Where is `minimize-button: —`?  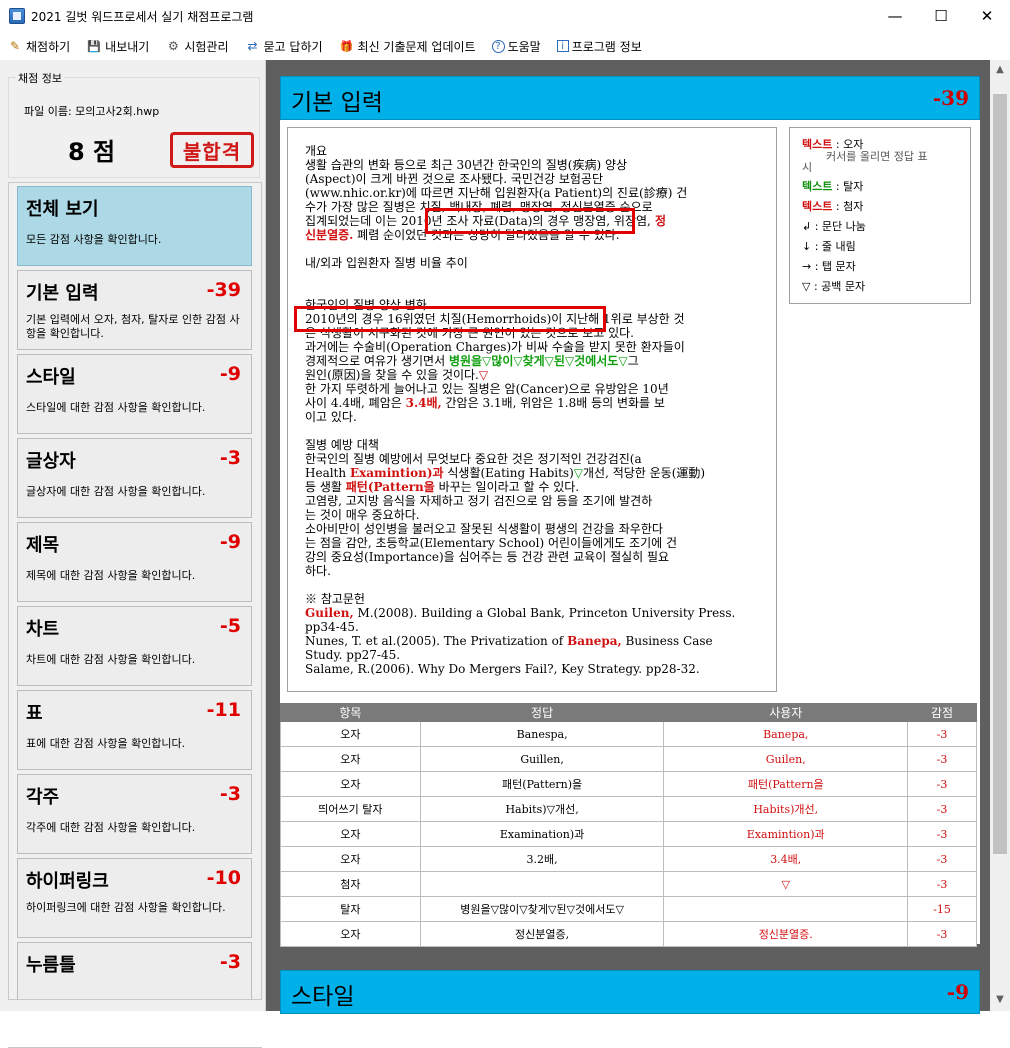
minimize-button: — is located at coordinates (895, 16).